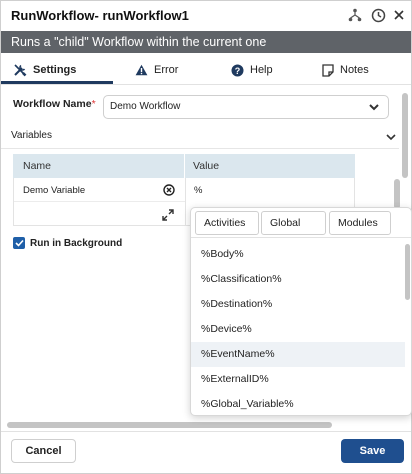 The width and height of the screenshot is (412, 474). I want to click on variables-label: Variables, so click(31, 135).